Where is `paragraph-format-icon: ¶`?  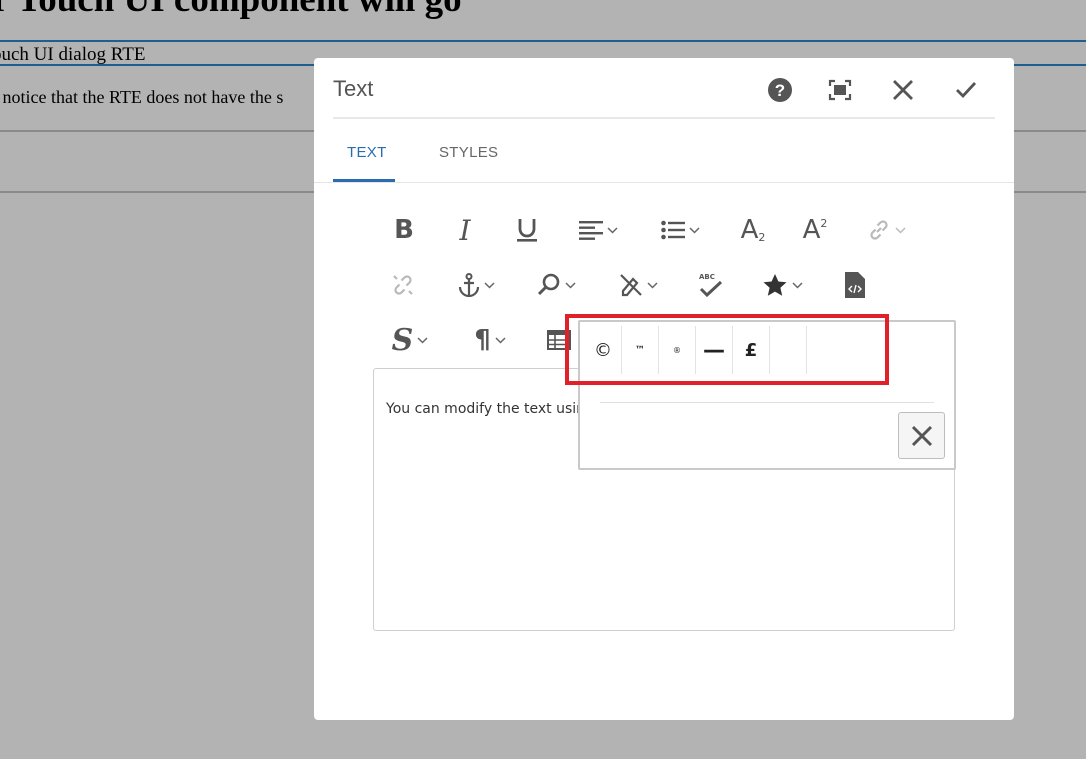 paragraph-format-icon: ¶ is located at coordinates (490, 340).